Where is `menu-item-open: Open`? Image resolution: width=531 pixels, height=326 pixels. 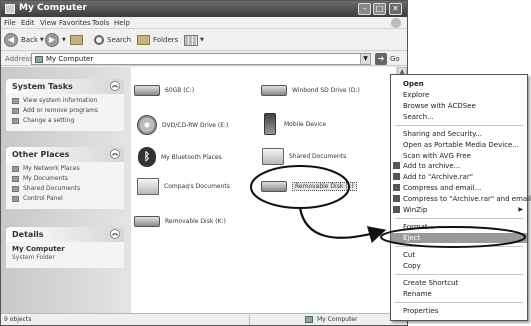
menu-item-open: Open is located at coordinates (459, 84).